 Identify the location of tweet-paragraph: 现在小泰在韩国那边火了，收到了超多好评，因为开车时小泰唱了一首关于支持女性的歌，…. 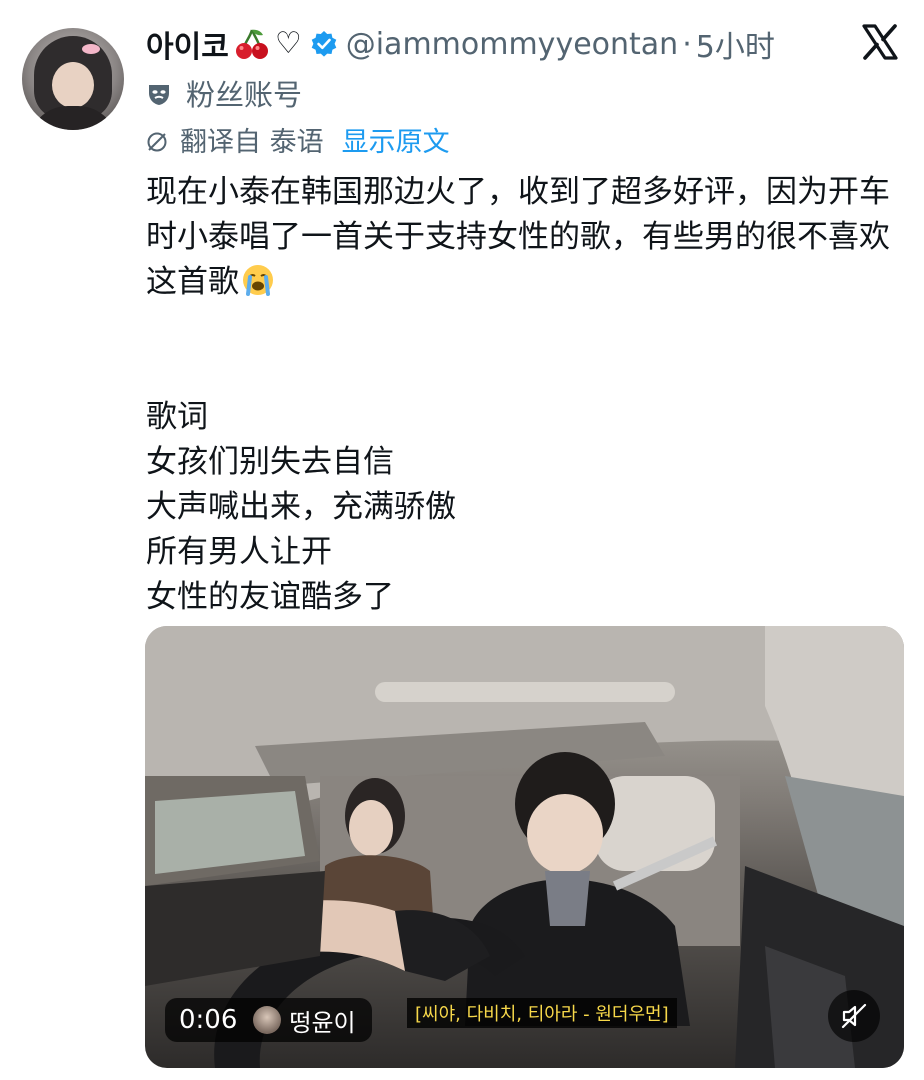
(526, 237).